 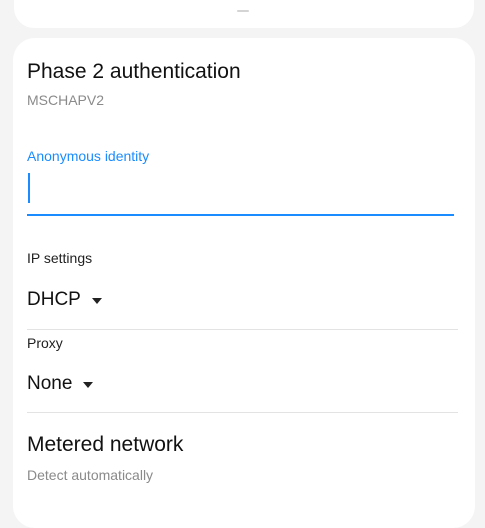 I want to click on metered-network-row: Metered network Detect automatically, so click(x=242, y=463).